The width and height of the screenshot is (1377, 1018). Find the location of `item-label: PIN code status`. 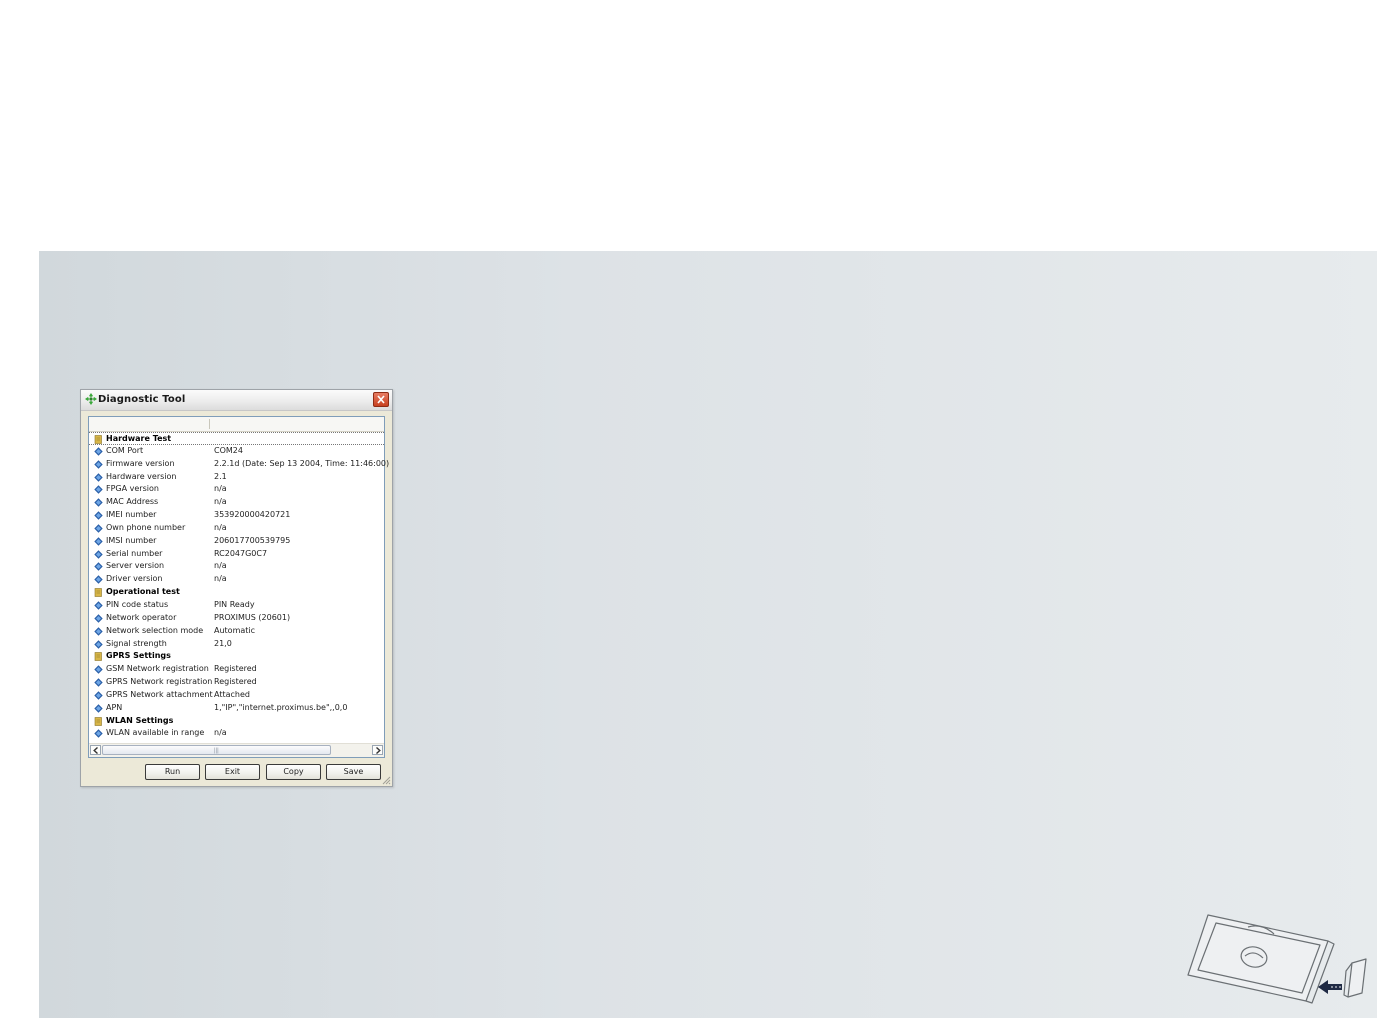

item-label: PIN code status is located at coordinates (137, 604).